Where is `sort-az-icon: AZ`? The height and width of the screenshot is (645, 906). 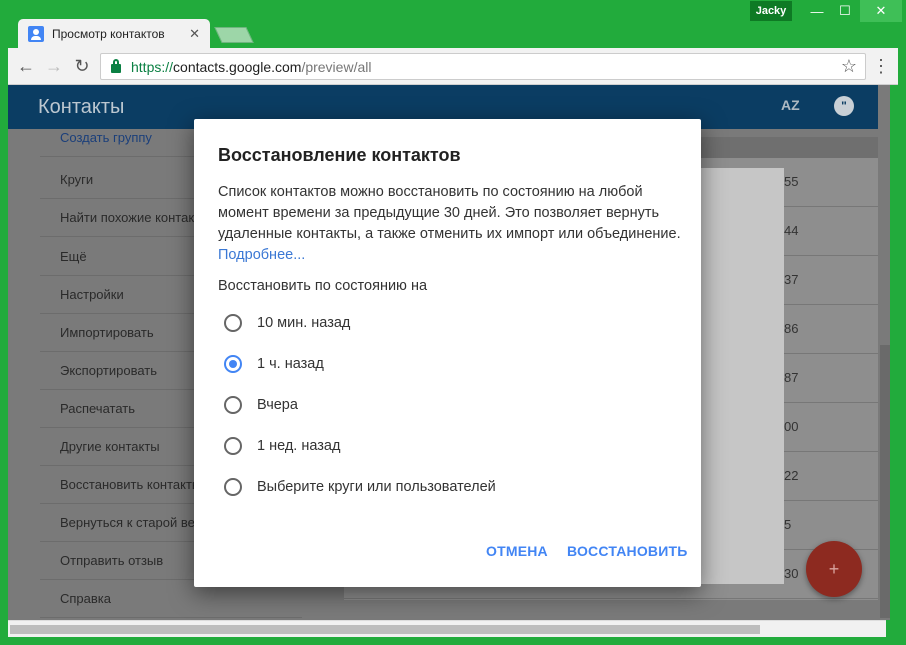 sort-az-icon: AZ is located at coordinates (790, 105).